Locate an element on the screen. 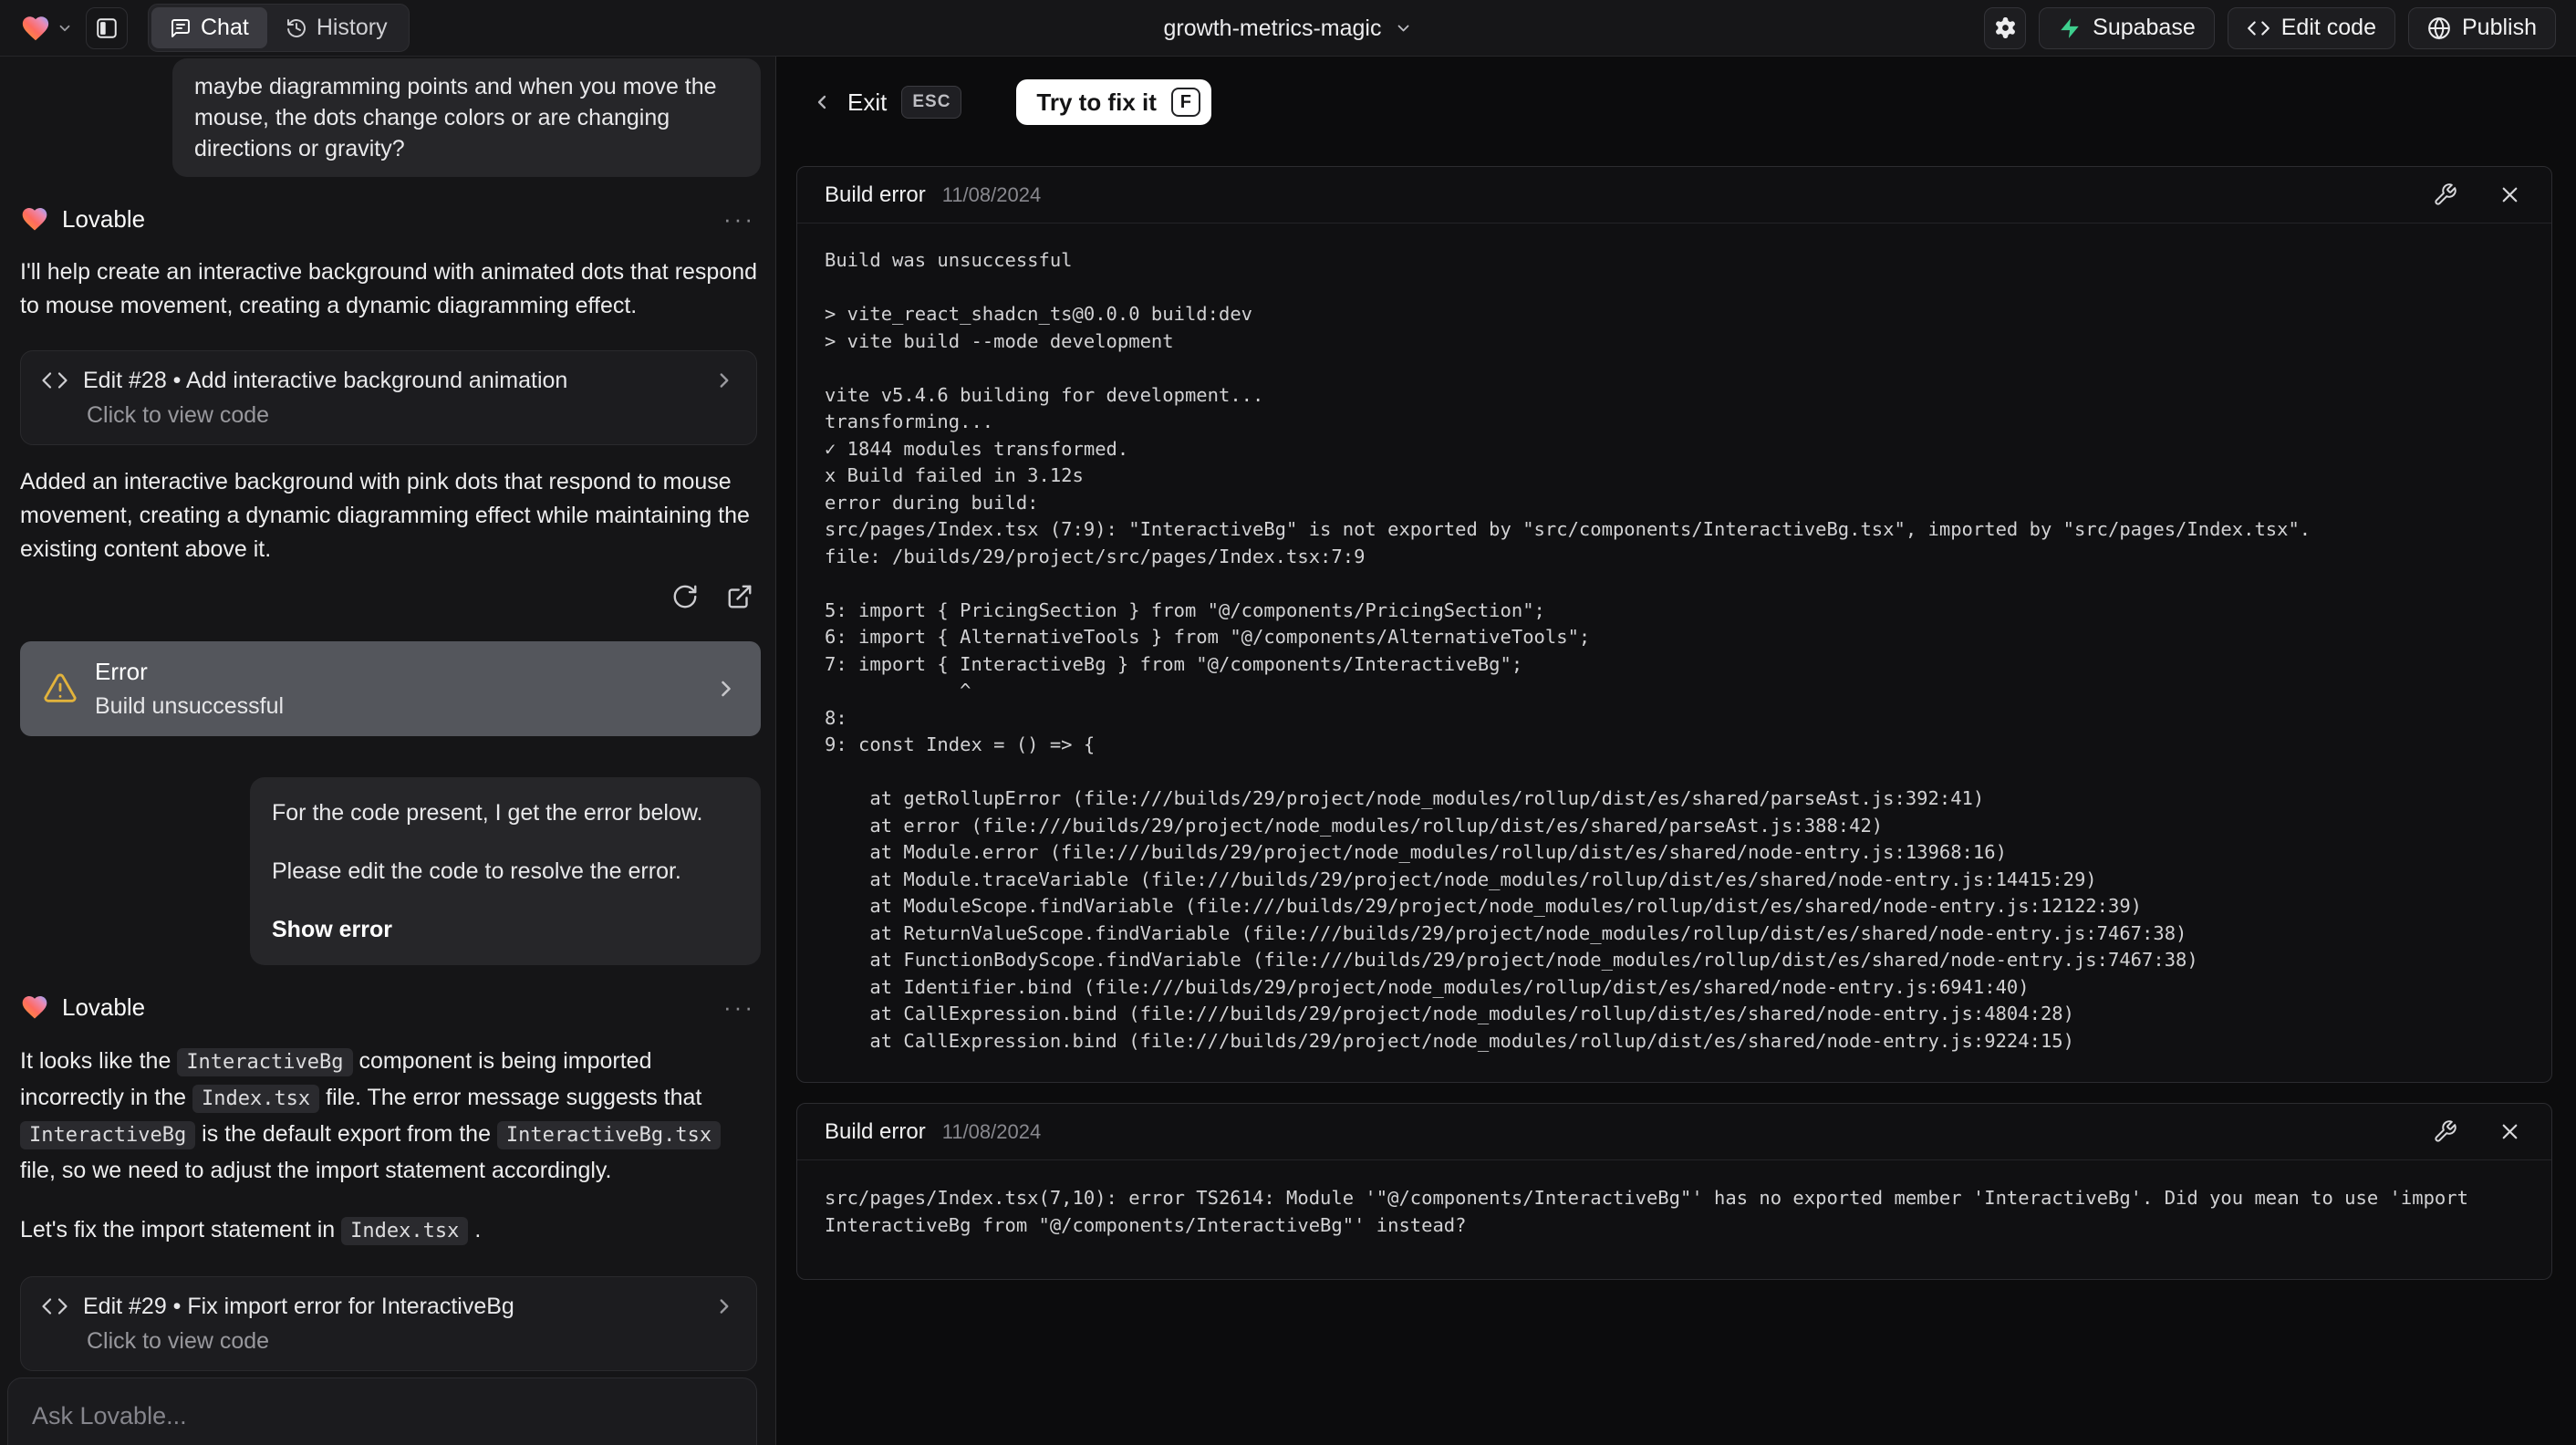 The height and width of the screenshot is (1445, 2576). panel-left-icon is located at coordinates (107, 28).